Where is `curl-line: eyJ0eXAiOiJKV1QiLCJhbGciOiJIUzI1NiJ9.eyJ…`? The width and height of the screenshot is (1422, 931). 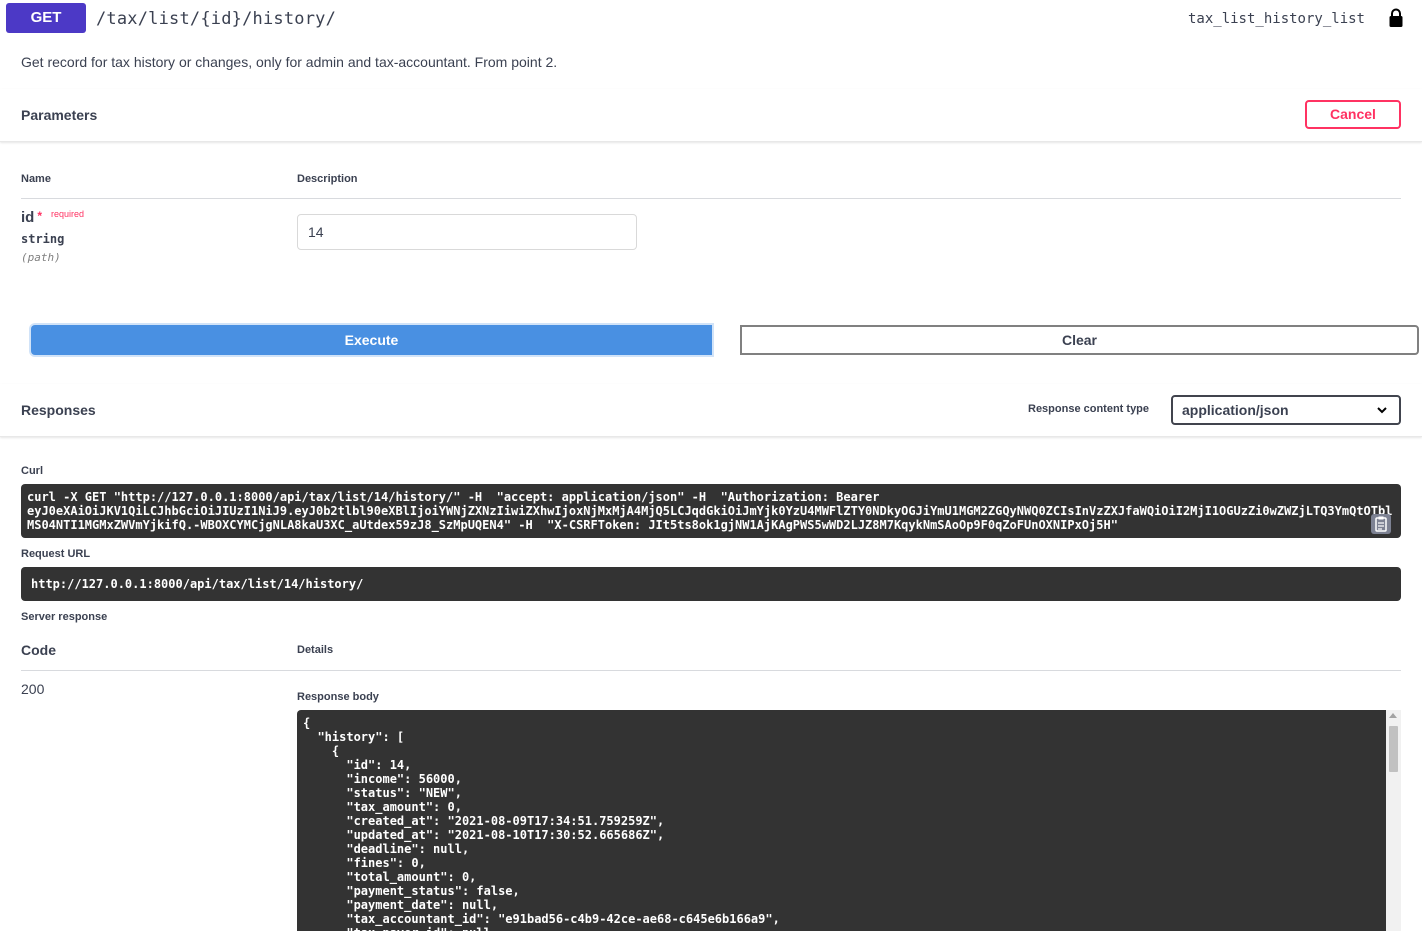
curl-line: eyJ0eXAiOiJKV1QiLCJhbGciOiJIUzI1NiJ9.eyJ… is located at coordinates (710, 511).